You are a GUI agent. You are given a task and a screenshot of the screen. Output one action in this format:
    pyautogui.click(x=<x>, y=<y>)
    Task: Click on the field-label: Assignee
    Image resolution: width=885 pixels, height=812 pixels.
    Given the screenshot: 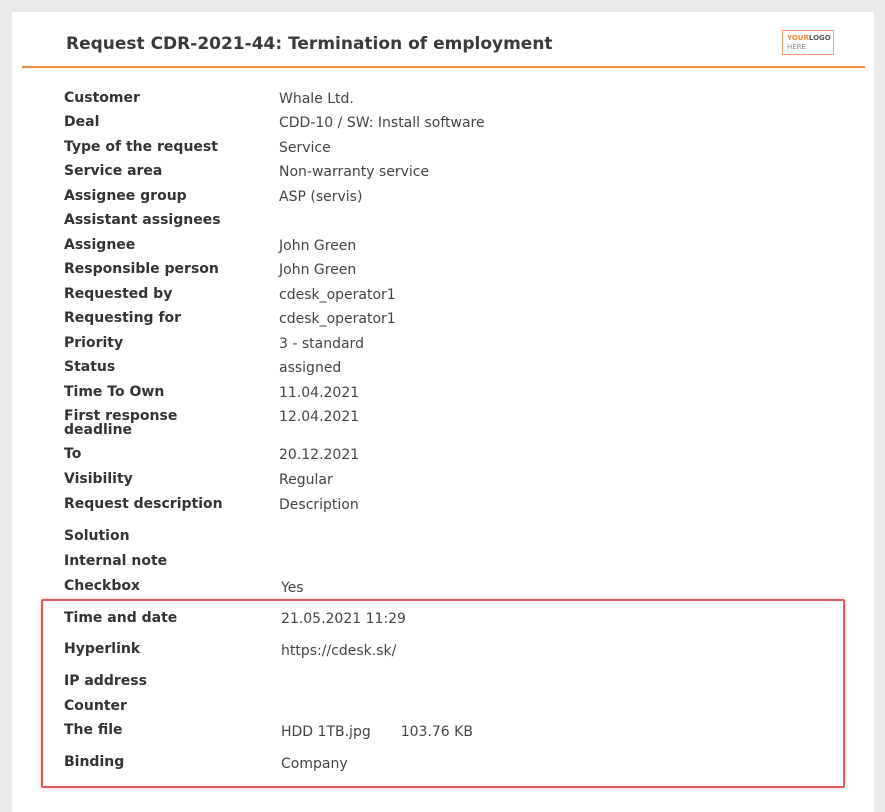 What is the action you would take?
    pyautogui.click(x=100, y=245)
    